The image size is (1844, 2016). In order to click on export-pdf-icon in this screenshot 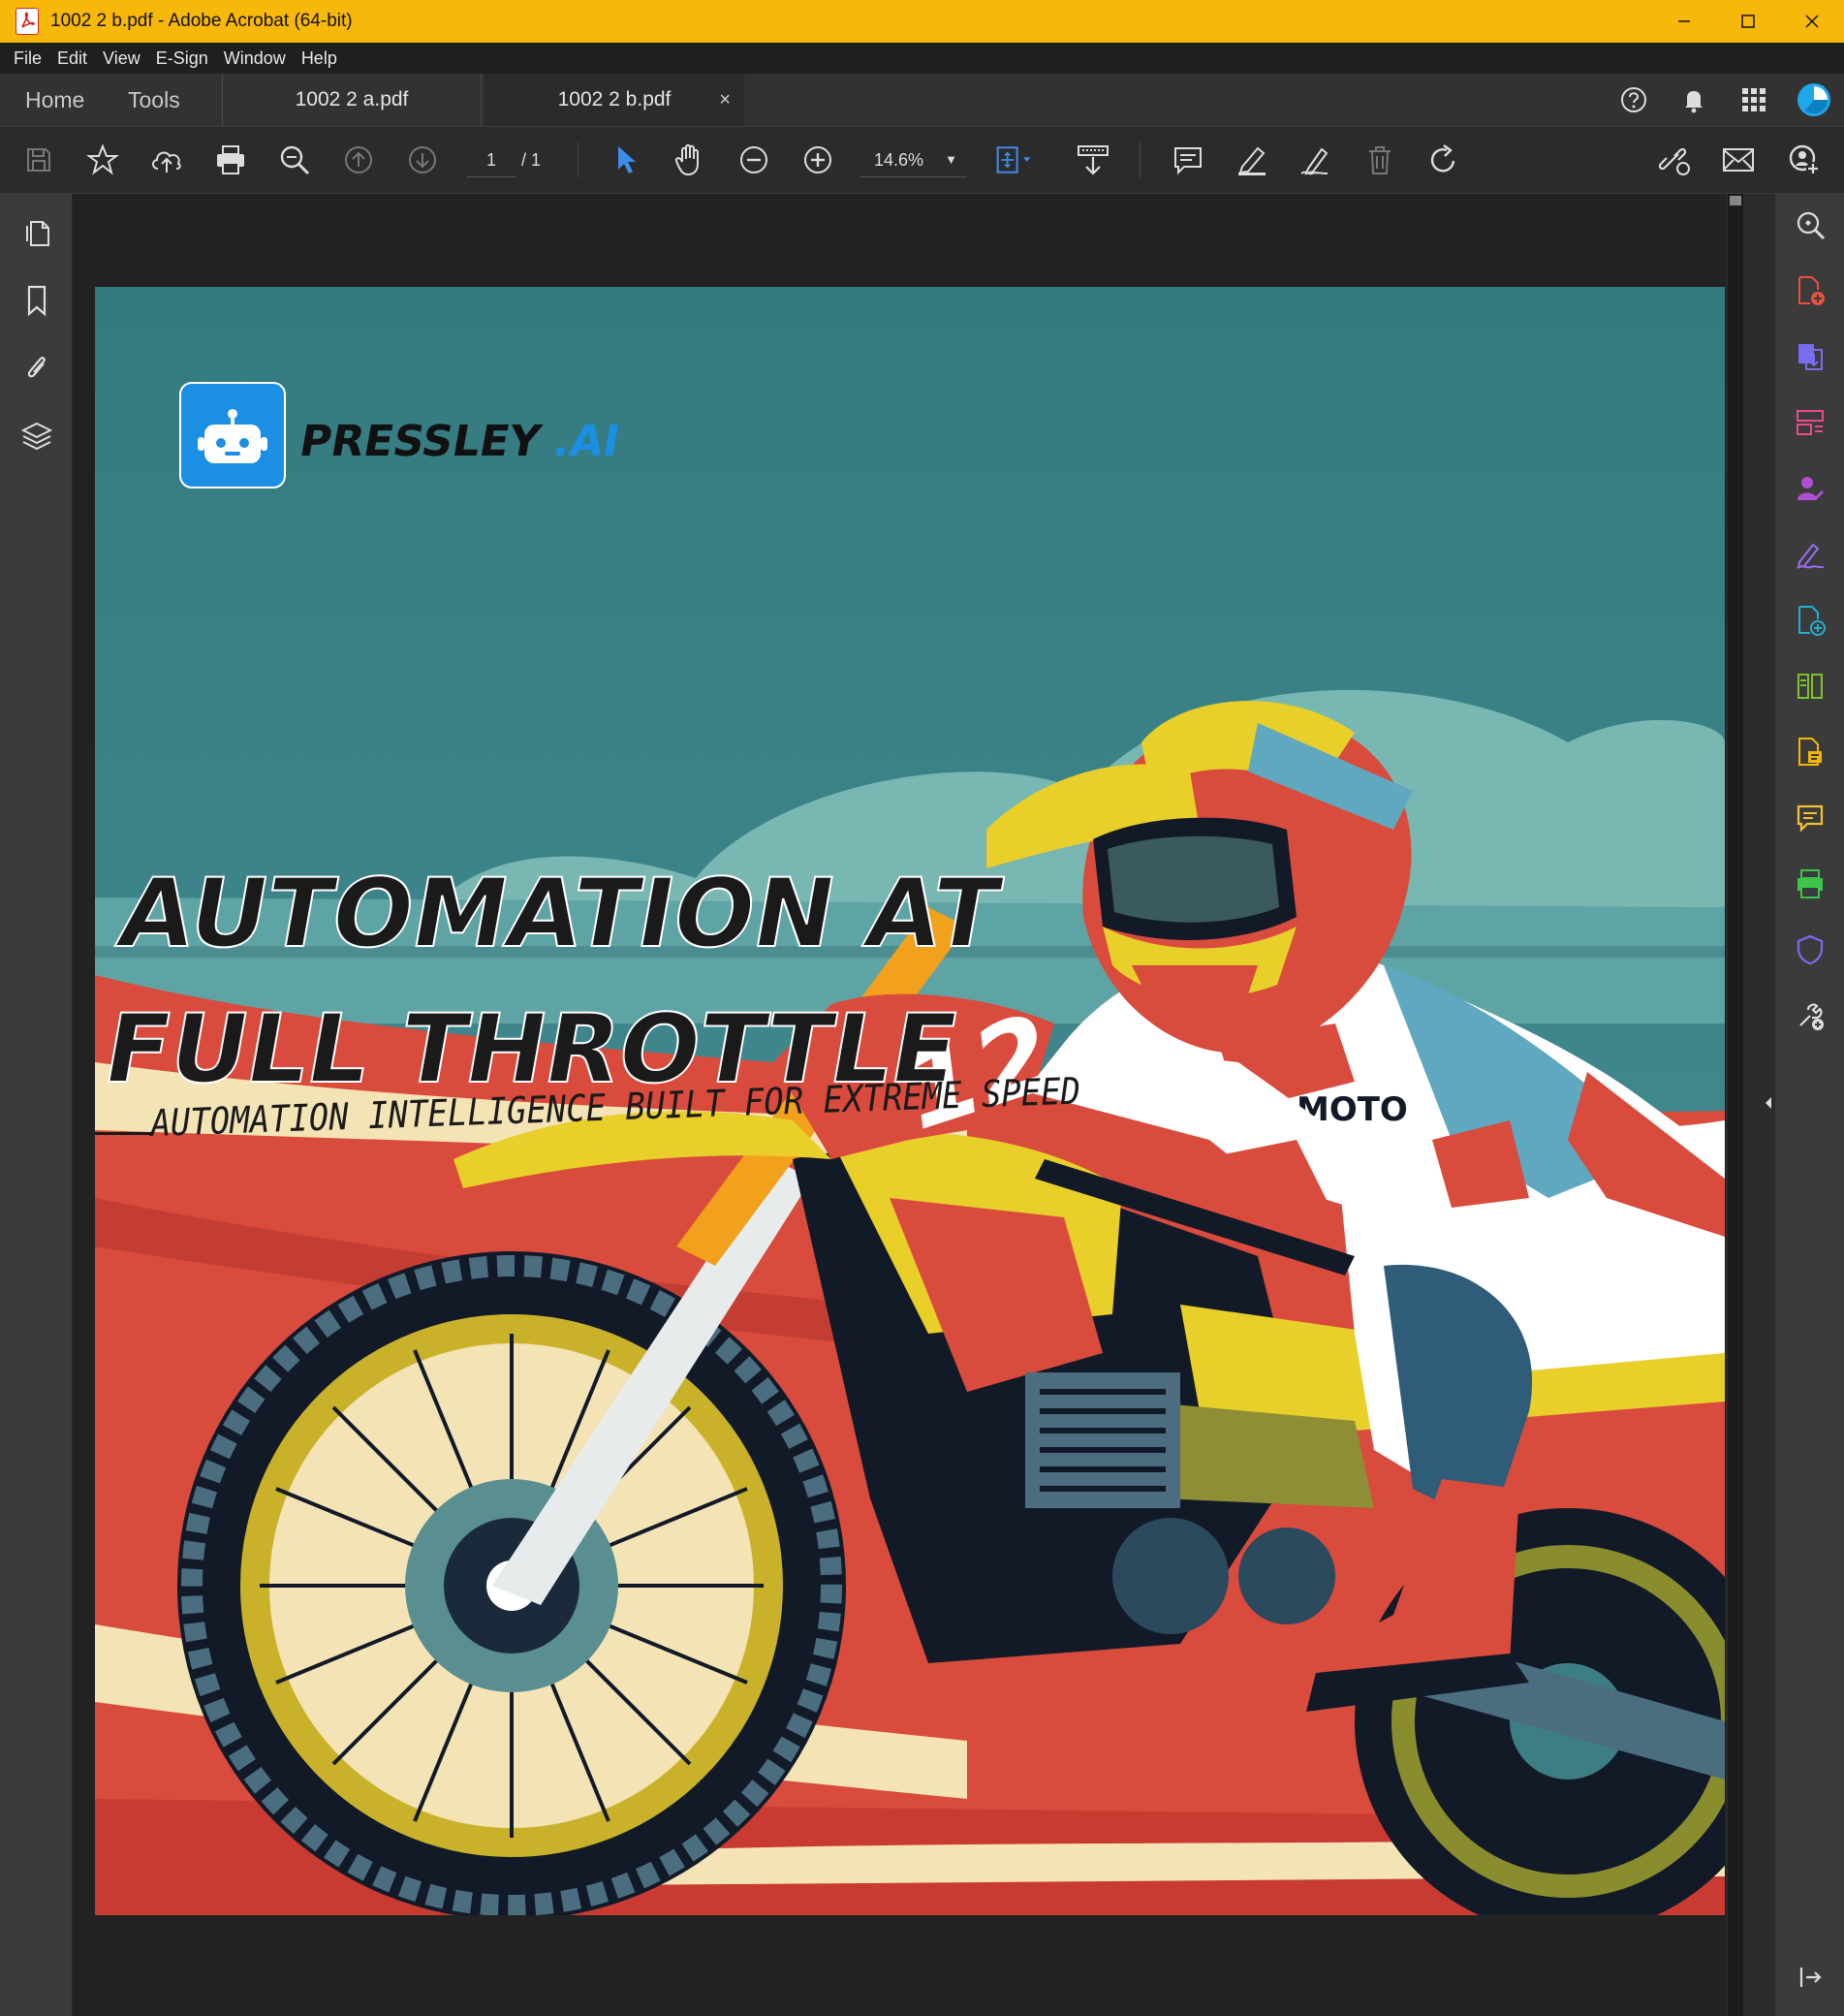, I will do `click(1810, 357)`.